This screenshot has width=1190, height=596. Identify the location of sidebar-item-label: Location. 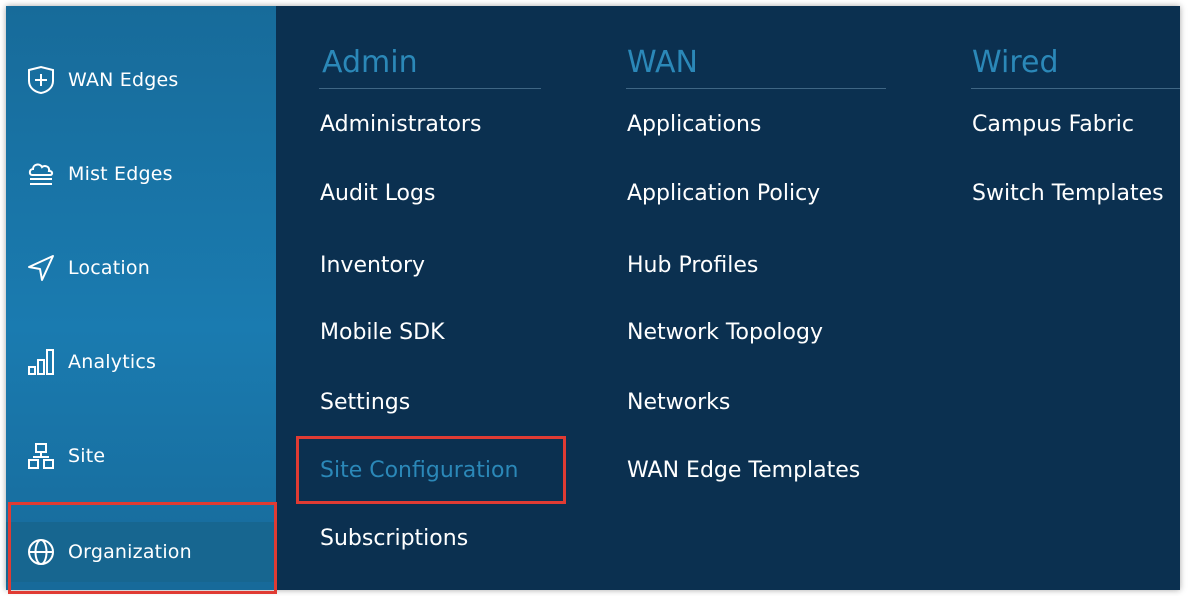
(109, 268).